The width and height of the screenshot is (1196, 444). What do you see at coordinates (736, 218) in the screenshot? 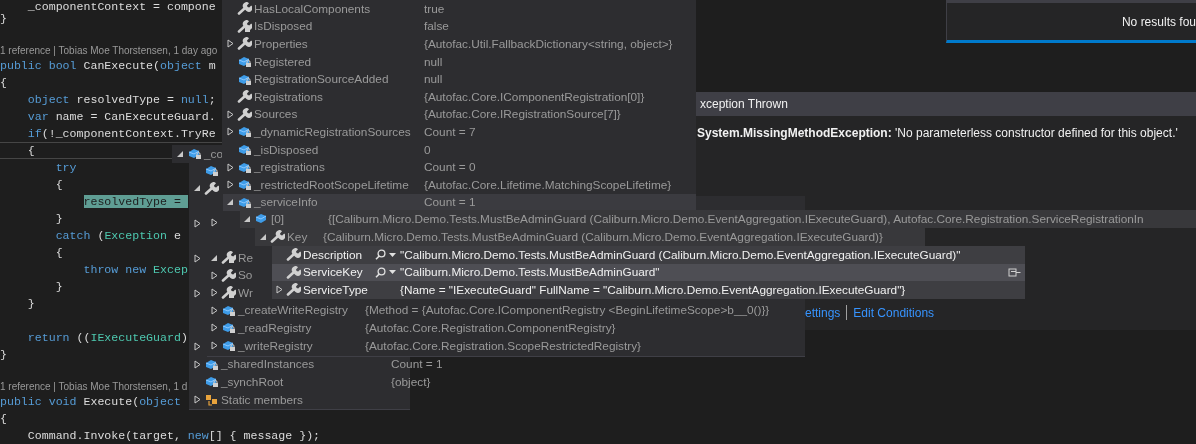
I see `variable-value: {[Caliburn.Micro.Demo.Tests.MustBeAdminGuard (Caliburn.Micro.Demo.EventAggregation.IExecuteGuard), Autofac.Core.Registration.ServiceRegistrationIn` at bounding box center [736, 218].